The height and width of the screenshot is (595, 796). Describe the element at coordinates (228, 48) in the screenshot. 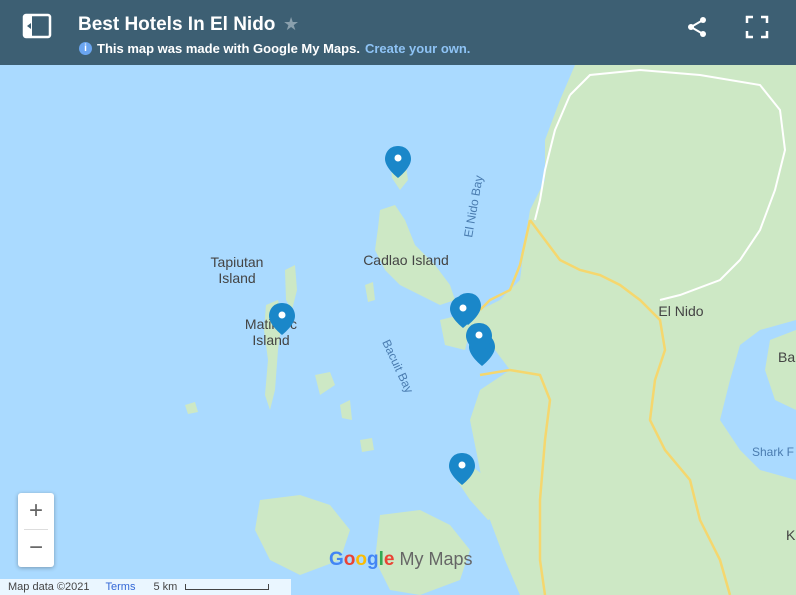

I see `subtitle-text: This map was made with Google My Maps.` at that location.